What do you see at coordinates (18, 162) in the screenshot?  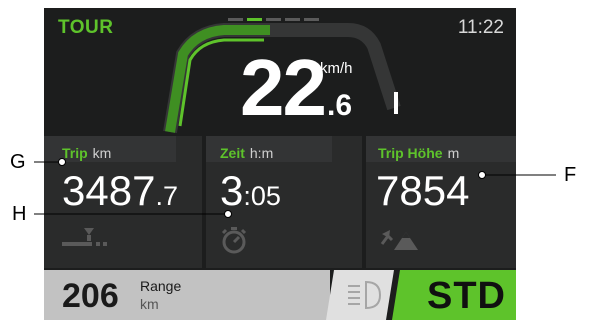 I see `callout-g: G` at bounding box center [18, 162].